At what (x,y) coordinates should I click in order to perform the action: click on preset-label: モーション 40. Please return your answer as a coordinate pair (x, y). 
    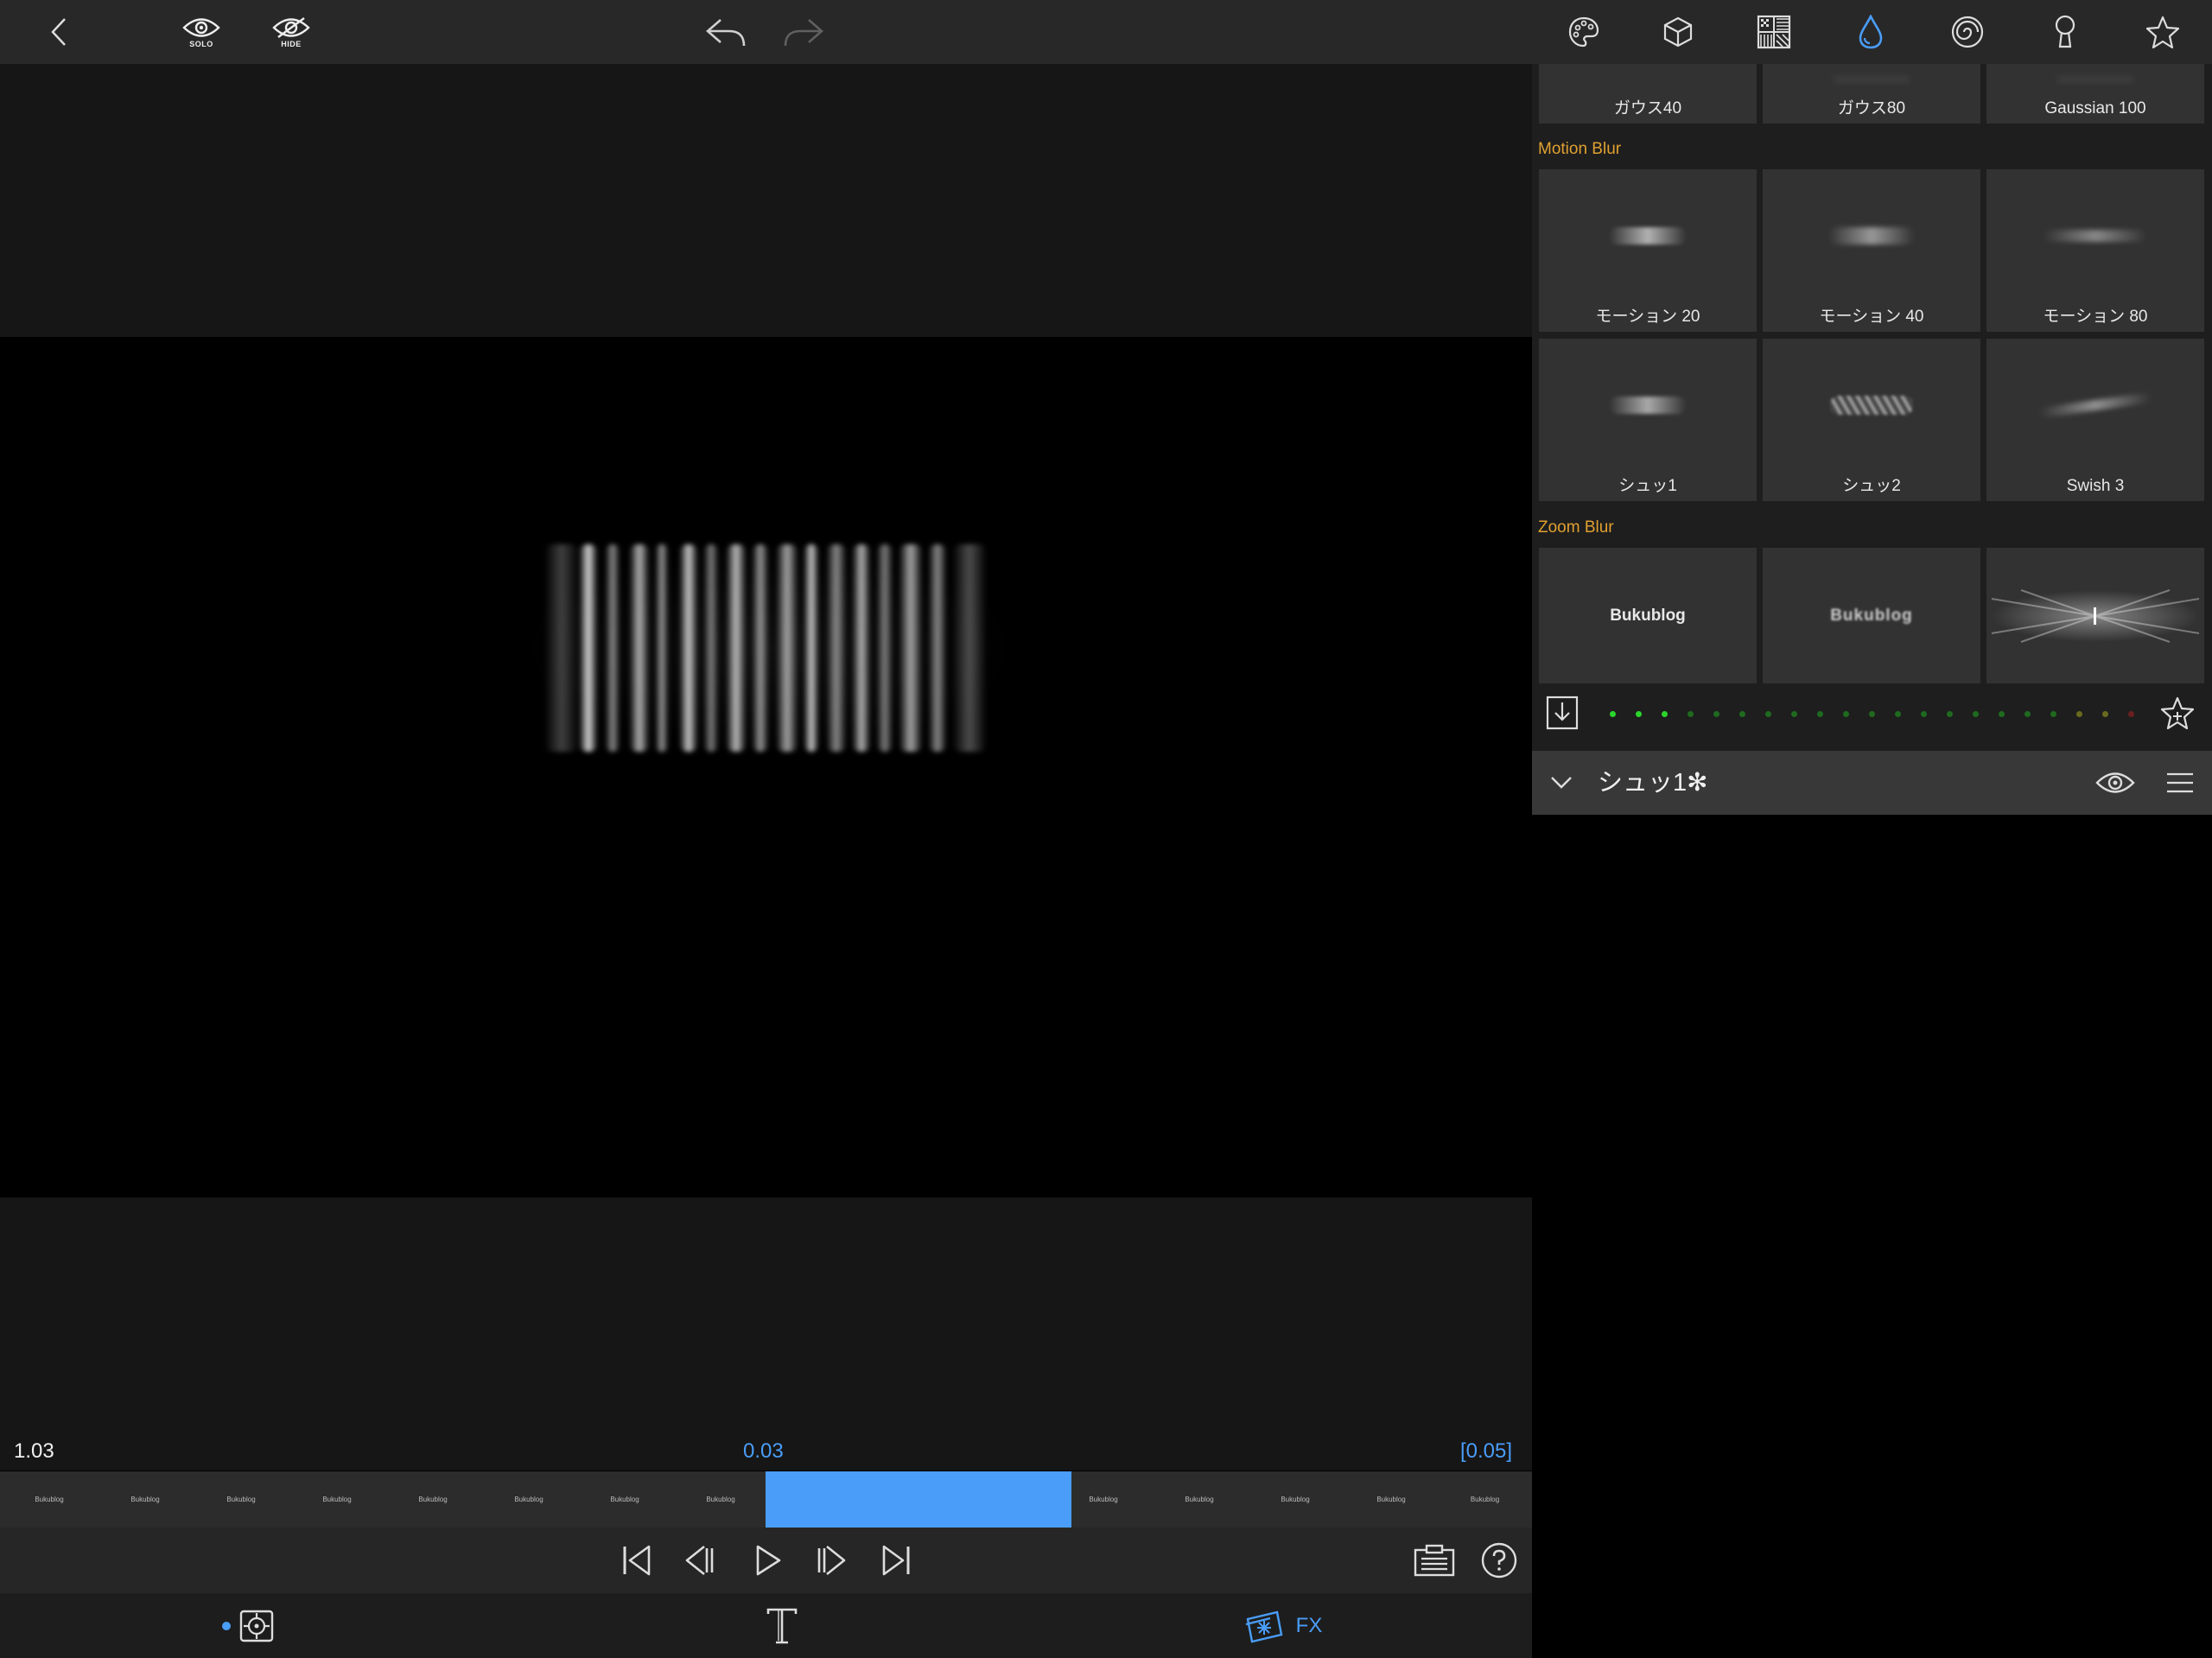
    Looking at the image, I should click on (1871, 317).